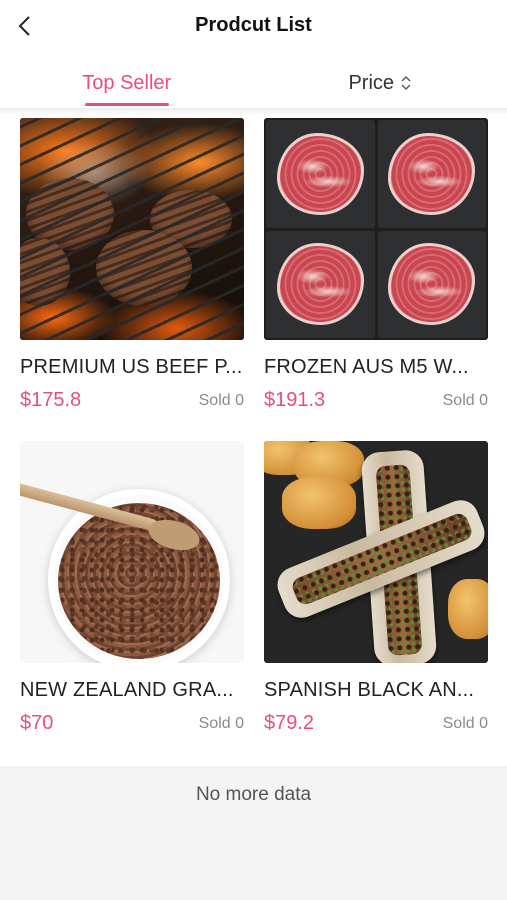 The width and height of the screenshot is (507, 900). I want to click on page-title: Prodcut List, so click(253, 25).